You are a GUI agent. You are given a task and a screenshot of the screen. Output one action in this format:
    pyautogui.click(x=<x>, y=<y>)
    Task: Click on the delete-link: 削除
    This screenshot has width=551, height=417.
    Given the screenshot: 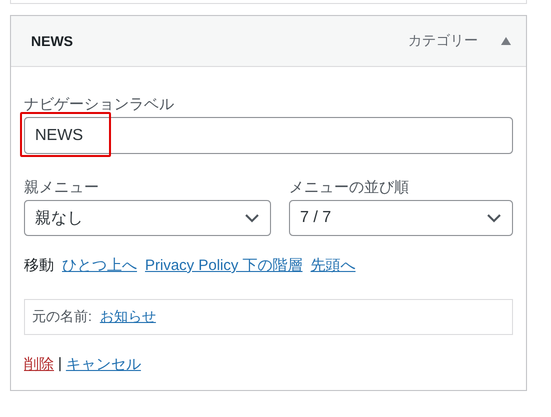 What is the action you would take?
    pyautogui.click(x=39, y=364)
    